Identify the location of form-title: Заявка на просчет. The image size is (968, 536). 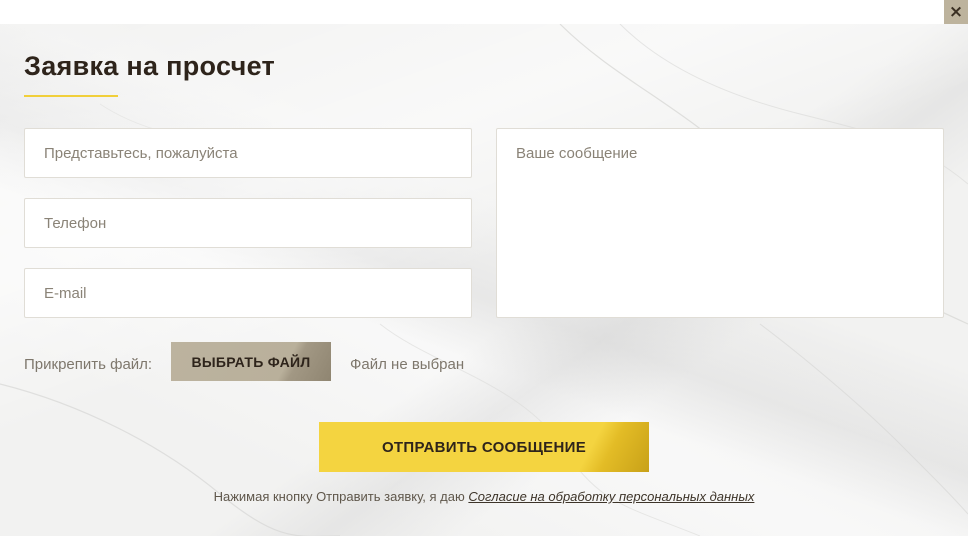
(150, 66).